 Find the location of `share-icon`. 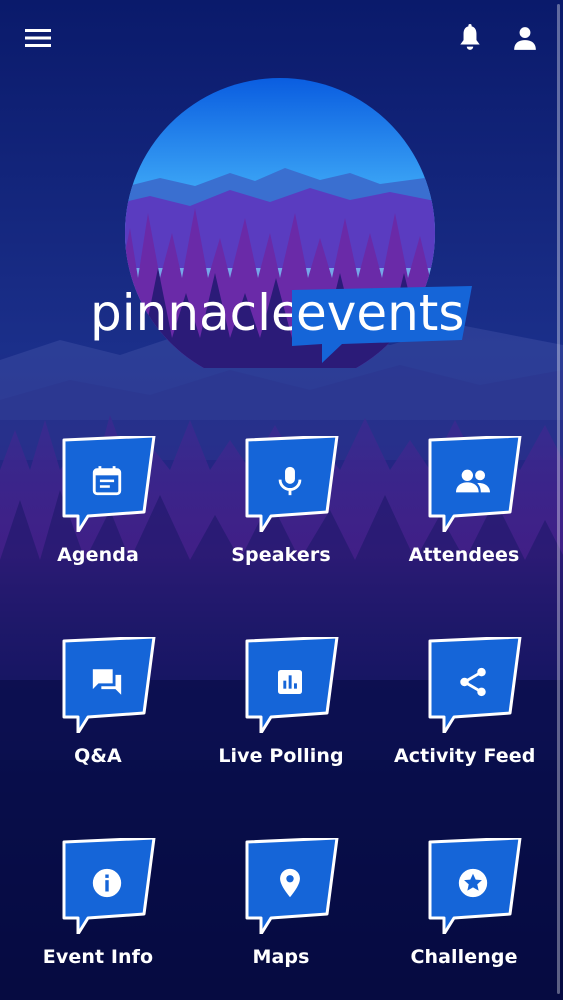

share-icon is located at coordinates (473, 682).